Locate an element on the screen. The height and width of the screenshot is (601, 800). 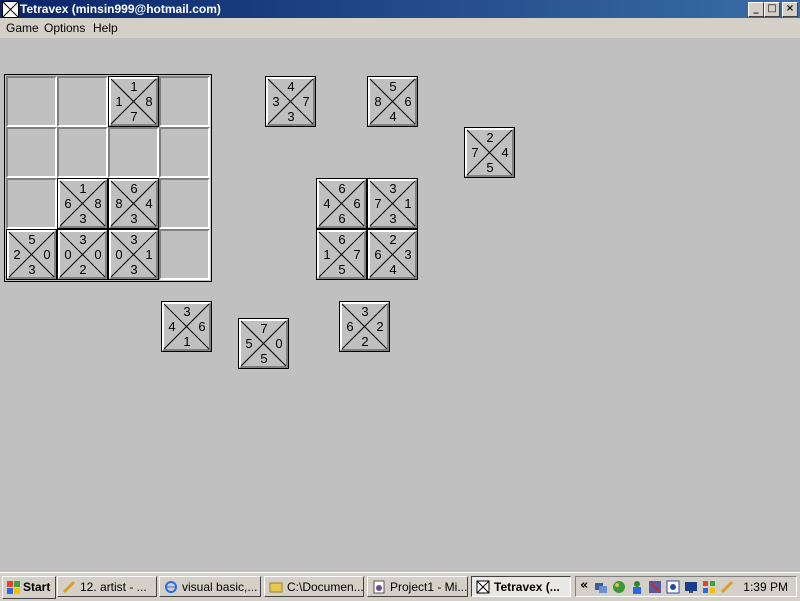
loose-tile: 2346 is located at coordinates (392, 254).